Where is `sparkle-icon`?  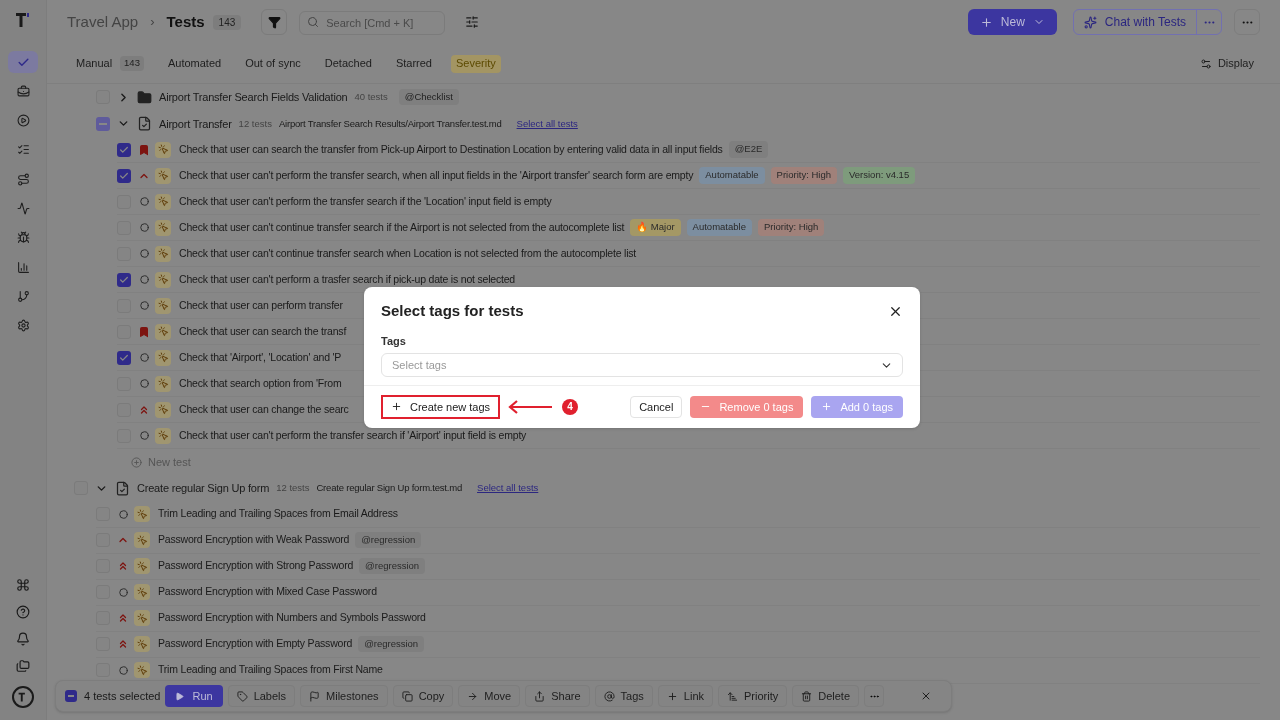 sparkle-icon is located at coordinates (1090, 22).